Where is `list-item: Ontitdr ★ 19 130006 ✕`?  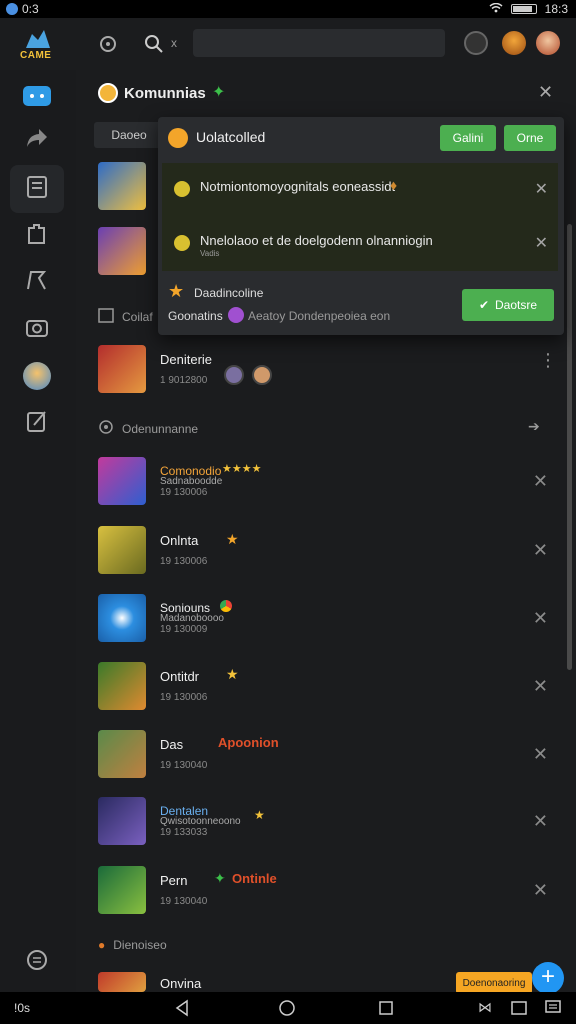 list-item: Ontitdr ★ 19 130006 ✕ is located at coordinates (328, 689).